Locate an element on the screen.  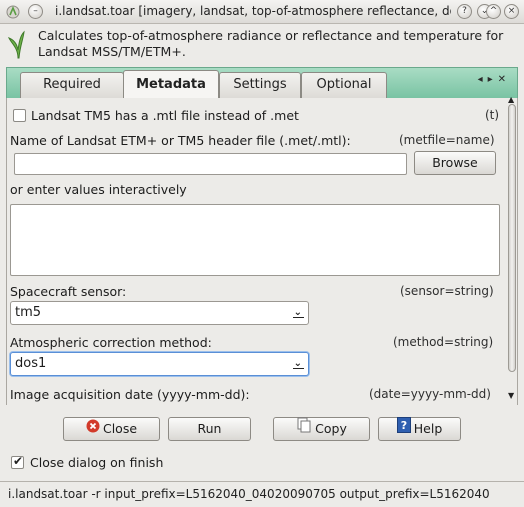
metfile-input is located at coordinates (210, 164).